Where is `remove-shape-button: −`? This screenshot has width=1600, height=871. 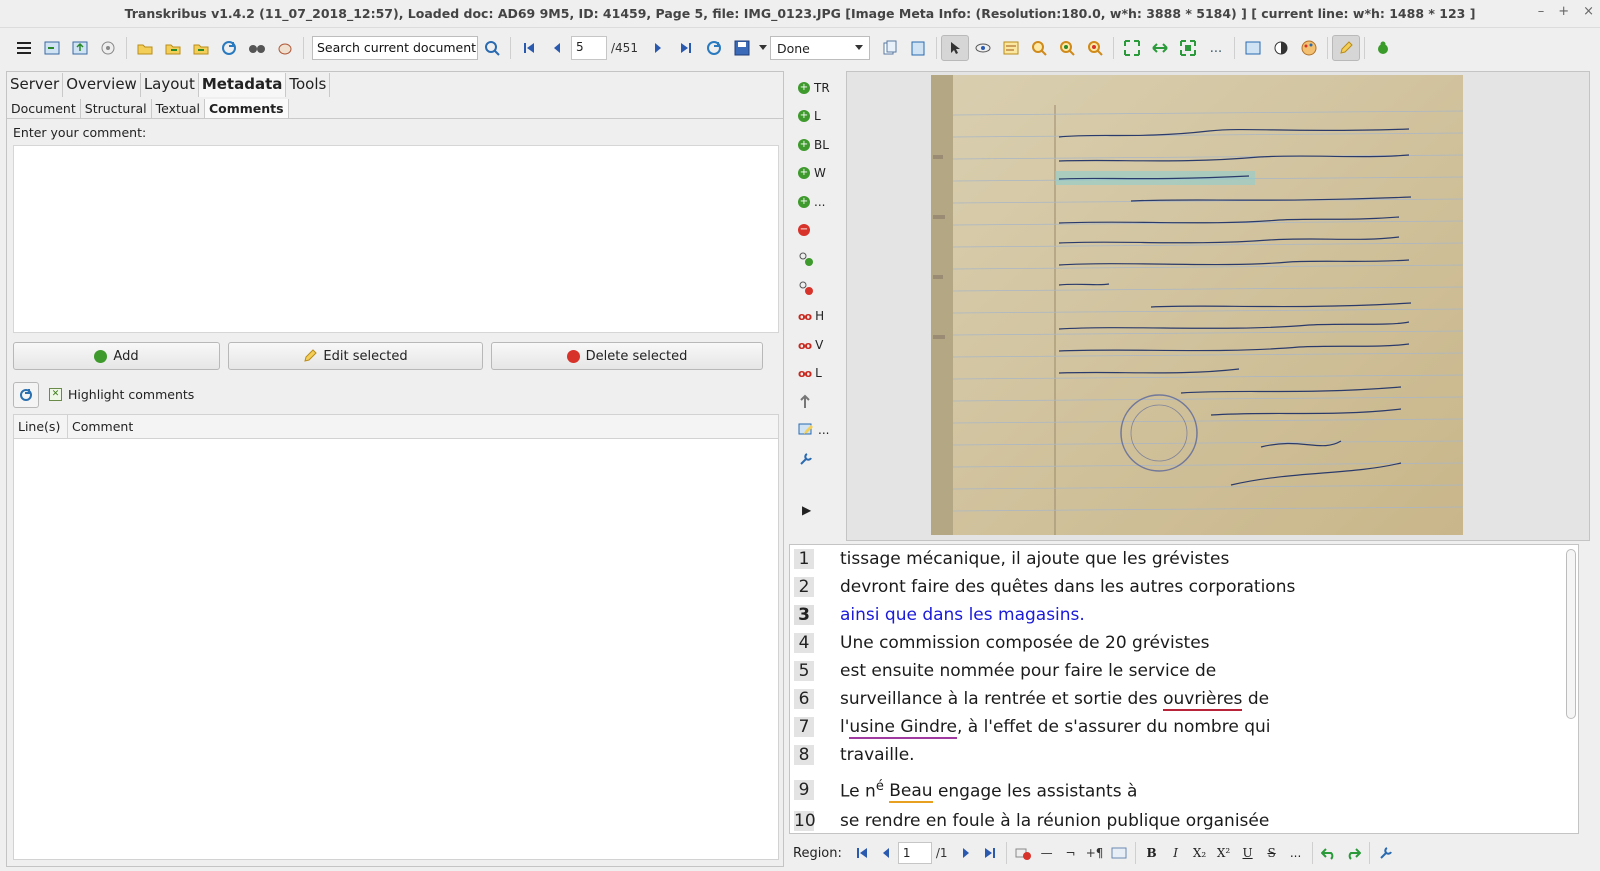
remove-shape-button: − is located at coordinates (804, 230).